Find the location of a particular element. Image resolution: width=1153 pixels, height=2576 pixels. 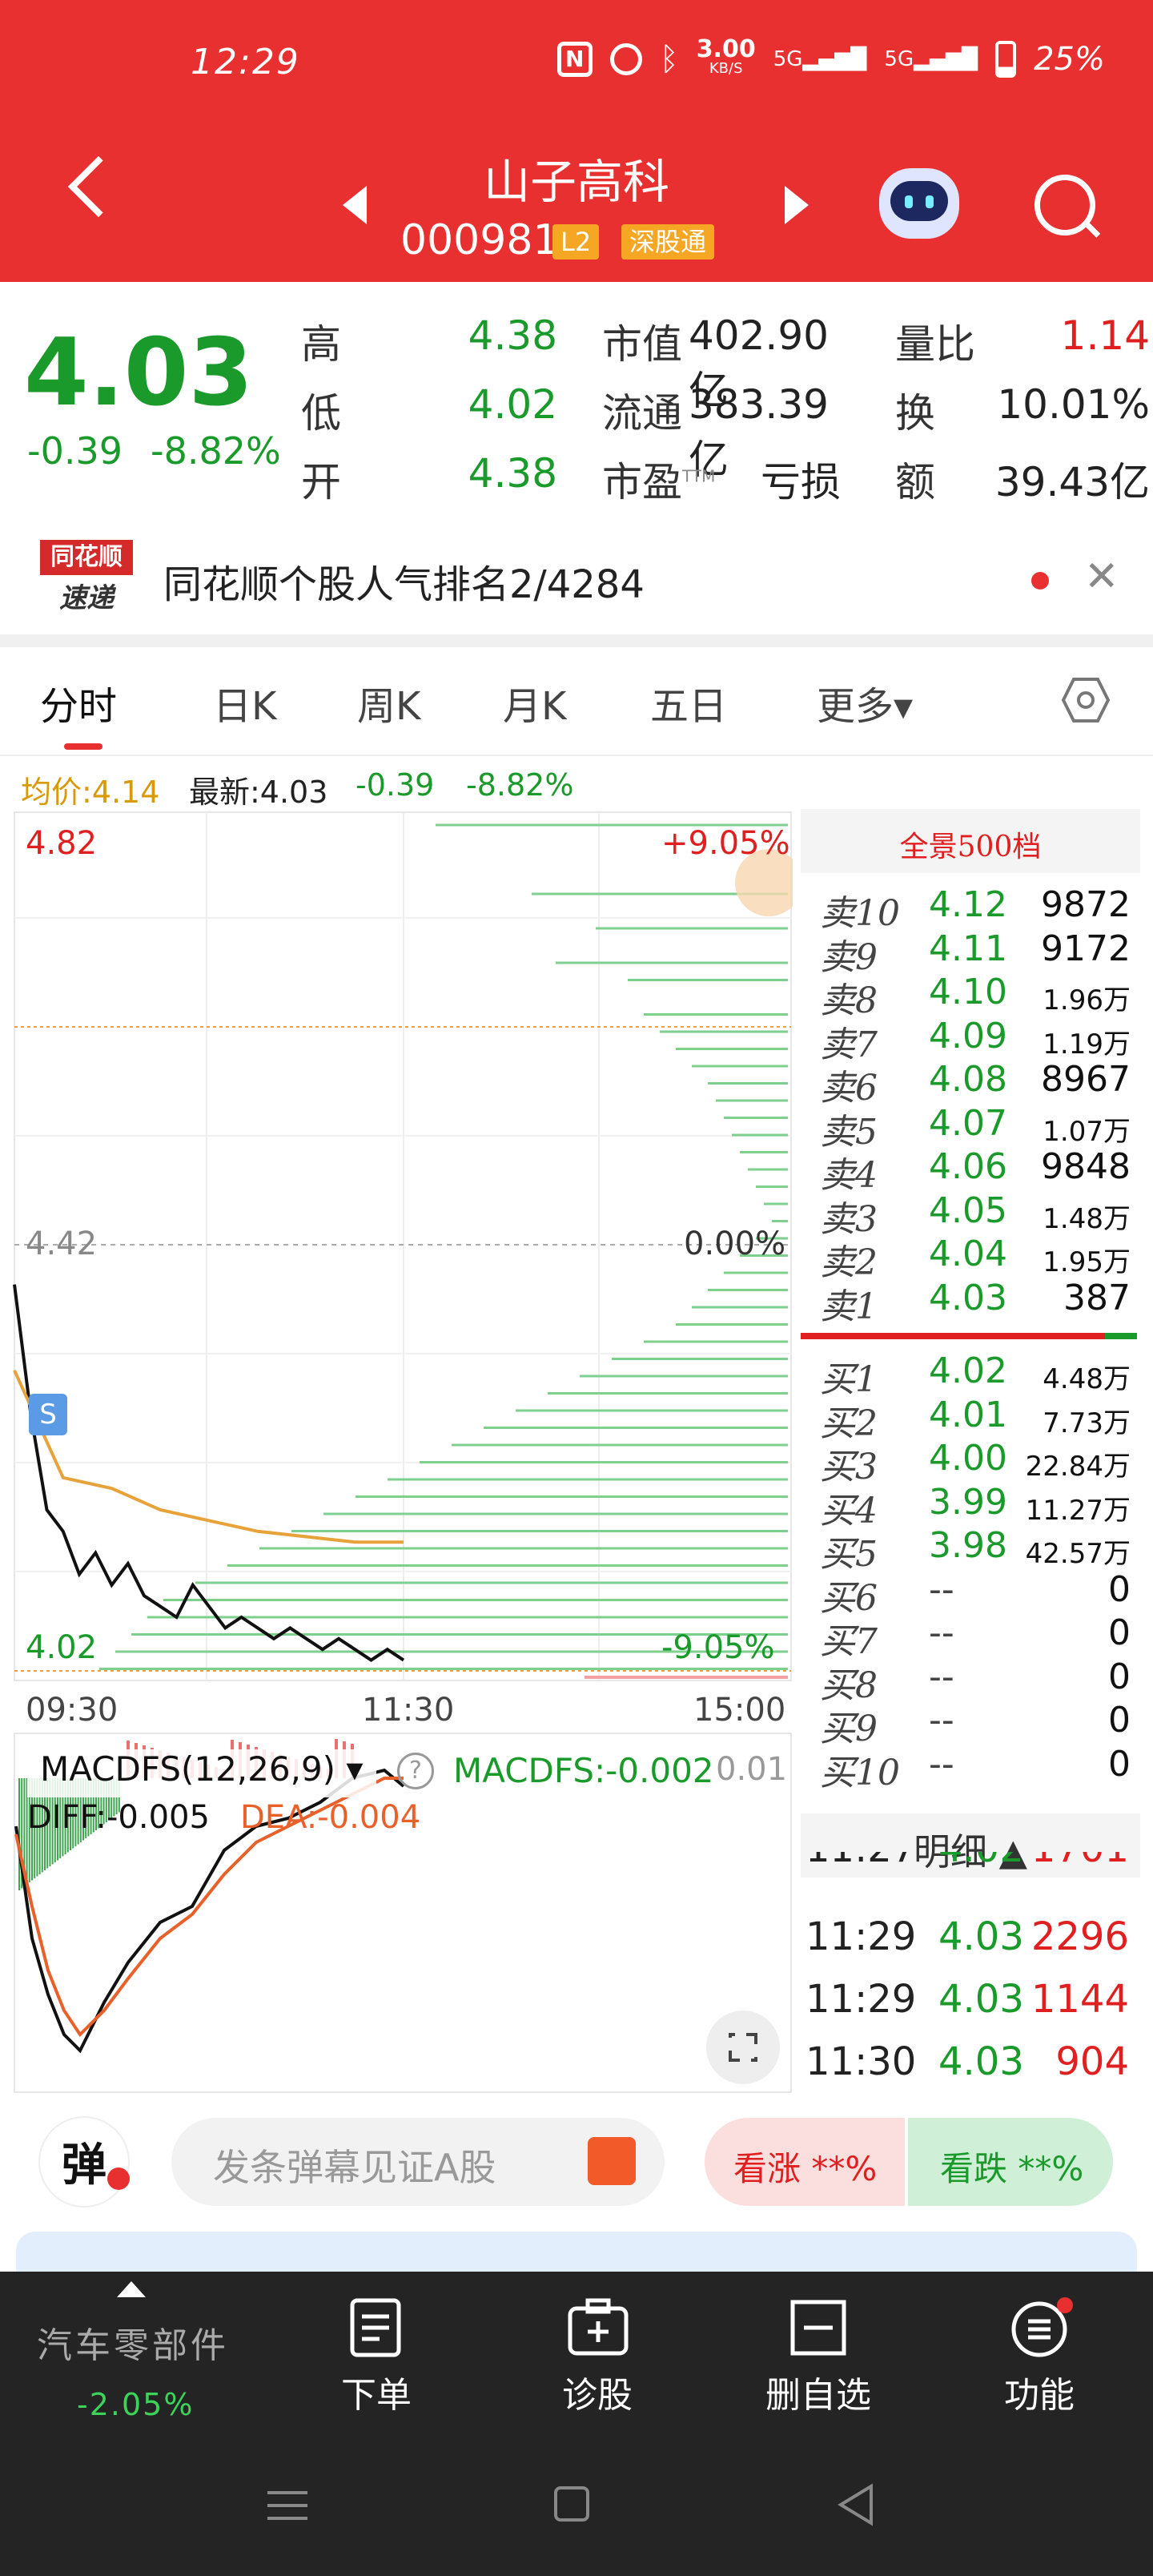

ask-row: 卖3 4.05 1.48万 is located at coordinates (973, 1215).